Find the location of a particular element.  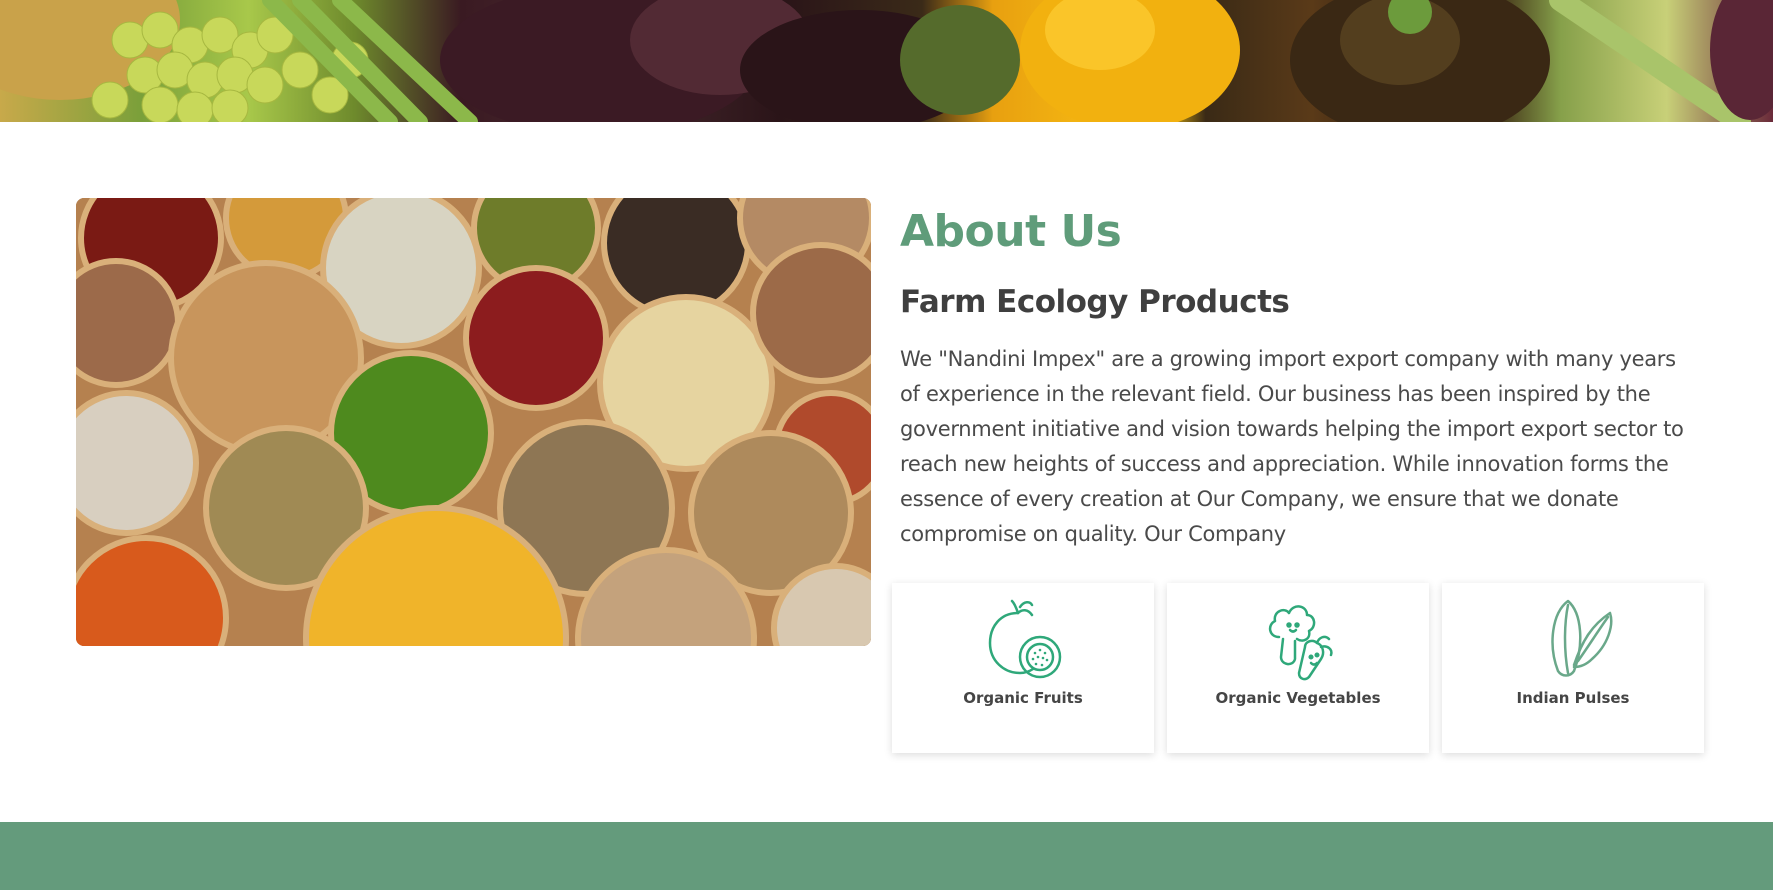

hero-banner-image is located at coordinates (886, 61).